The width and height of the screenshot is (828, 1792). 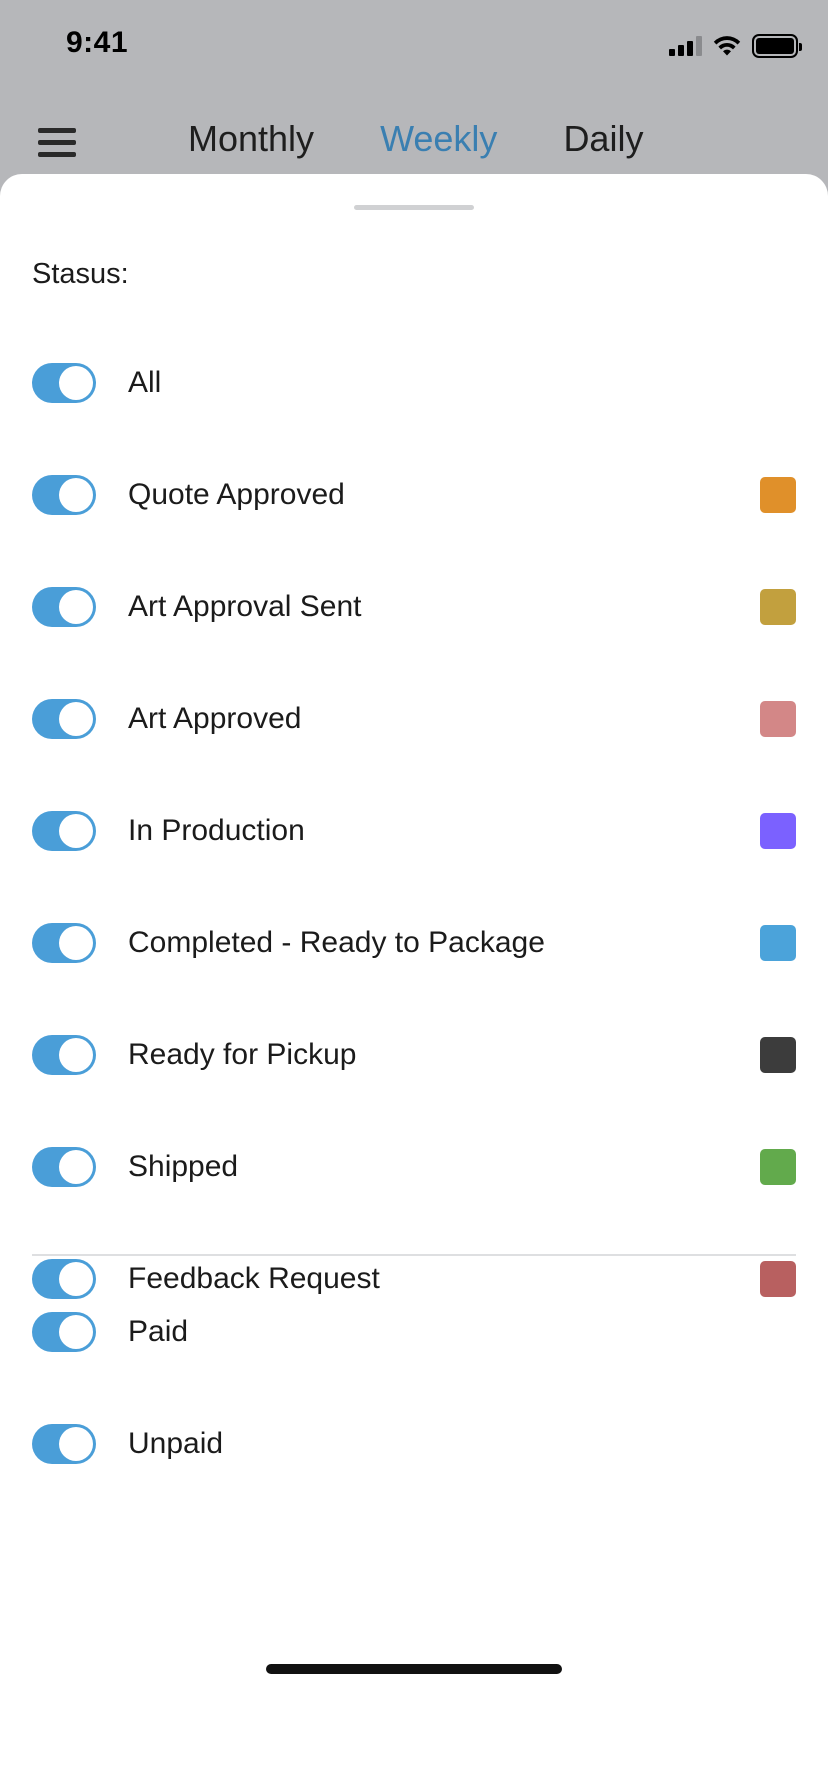 I want to click on filter-row: Paid, so click(x=414, y=1332).